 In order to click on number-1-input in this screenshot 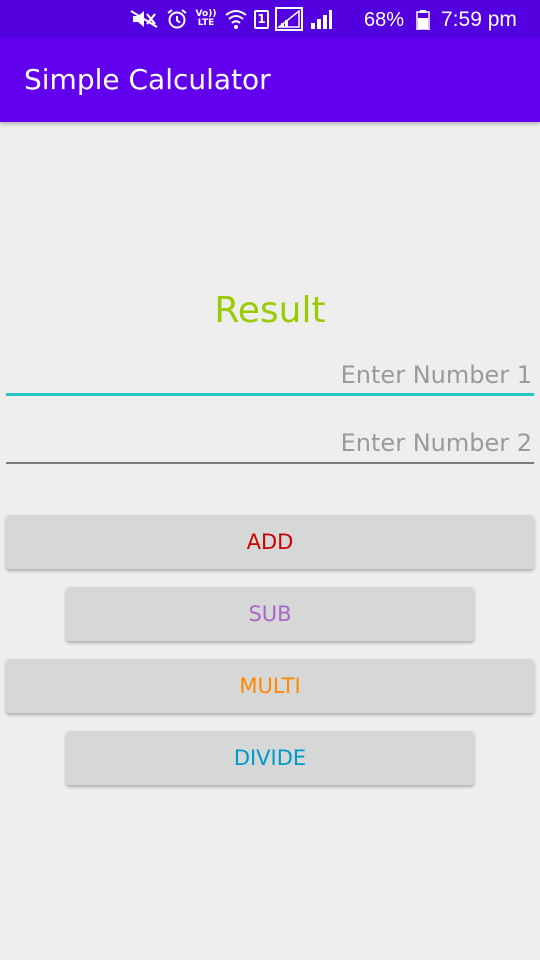, I will do `click(270, 376)`.